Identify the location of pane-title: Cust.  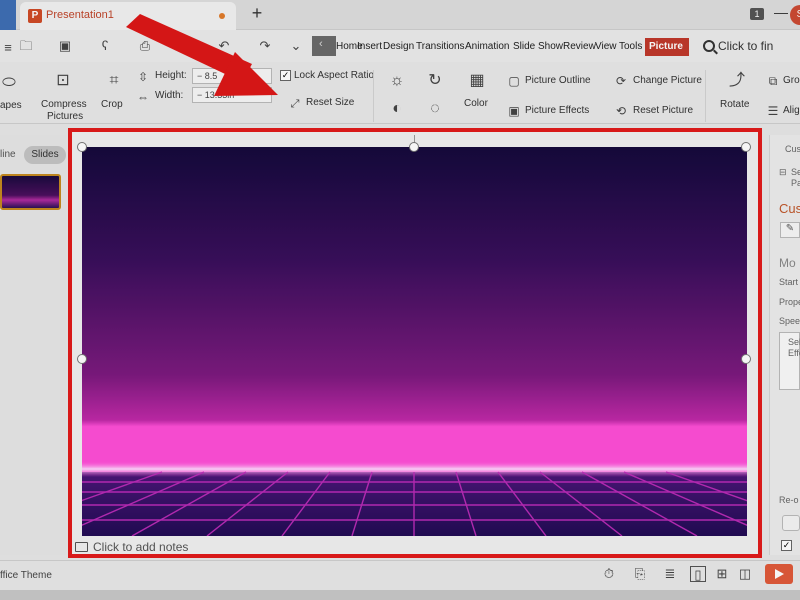
(789, 208).